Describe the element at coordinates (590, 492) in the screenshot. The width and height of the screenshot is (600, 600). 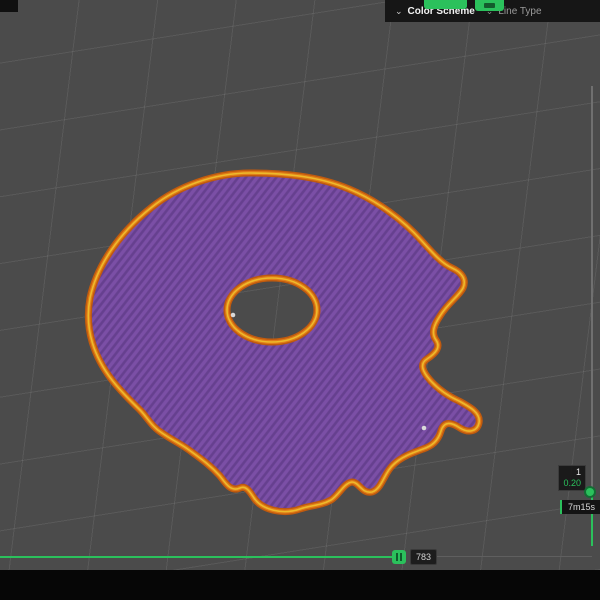
I see `layer-slider-handle` at that location.